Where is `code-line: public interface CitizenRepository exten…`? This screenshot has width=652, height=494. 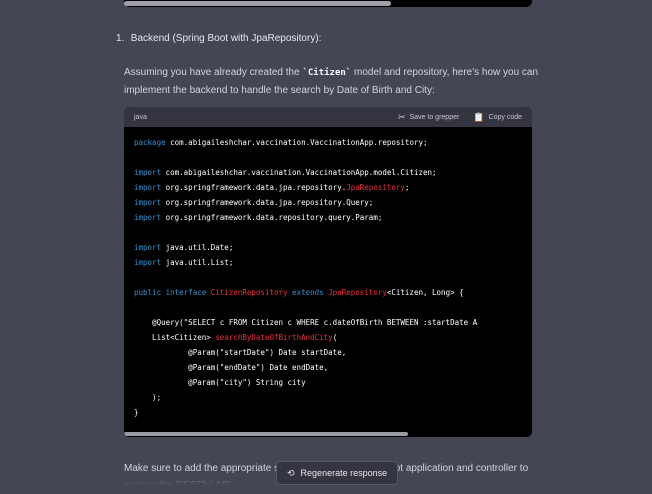 code-line: public interface CitizenRepository exten… is located at coordinates (299, 292).